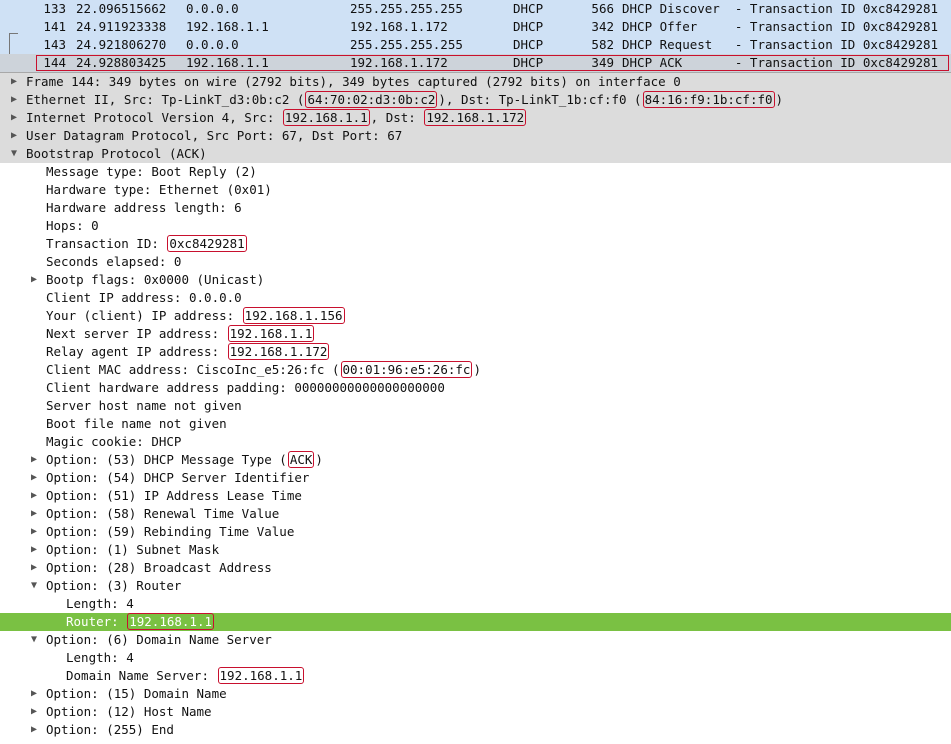  What do you see at coordinates (475, 298) in the screenshot?
I see `tree-row: Client IP address: 0.0.0.0` at bounding box center [475, 298].